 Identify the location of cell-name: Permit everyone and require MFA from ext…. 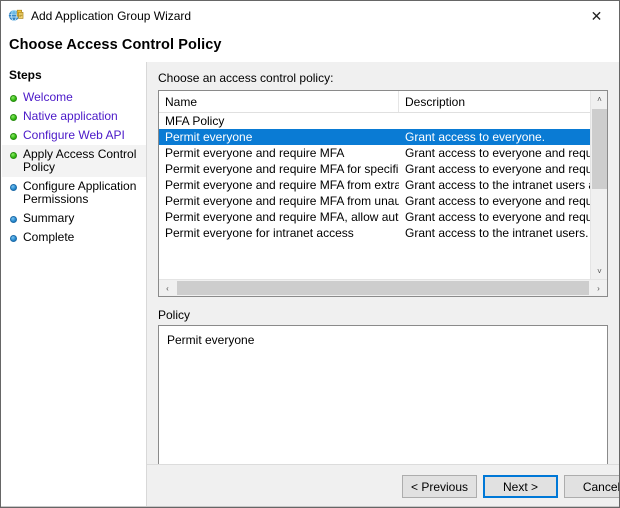
(282, 185).